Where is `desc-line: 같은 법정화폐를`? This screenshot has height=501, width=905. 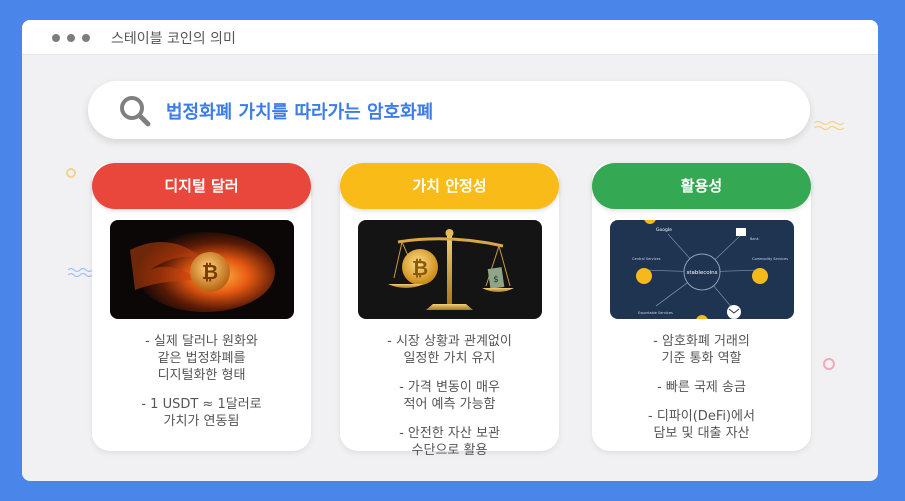 desc-line: 같은 법정화폐를 is located at coordinates (201, 358).